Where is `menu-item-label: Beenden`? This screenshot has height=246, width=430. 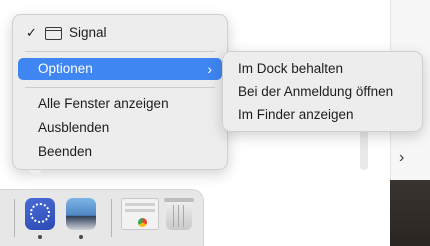 menu-item-label: Beenden is located at coordinates (65, 151).